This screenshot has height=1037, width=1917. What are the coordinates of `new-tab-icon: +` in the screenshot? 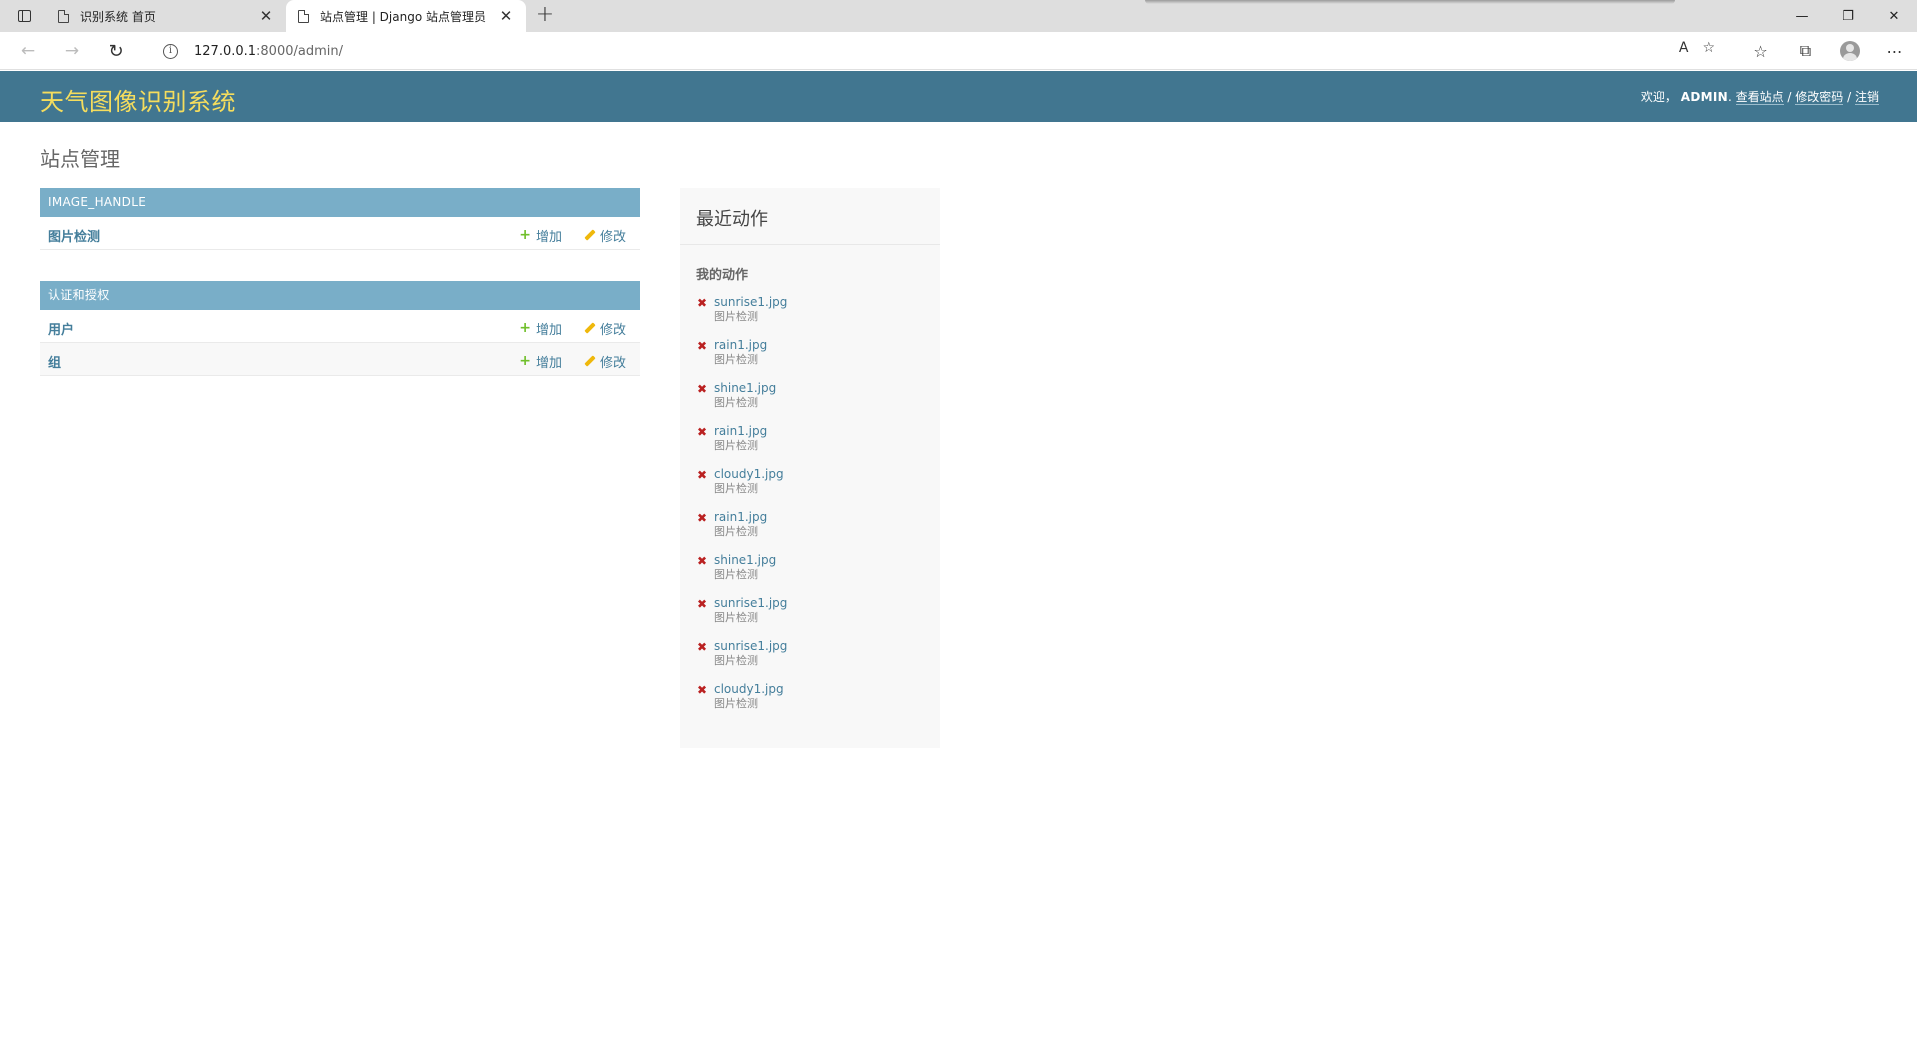 It's located at (545, 16).